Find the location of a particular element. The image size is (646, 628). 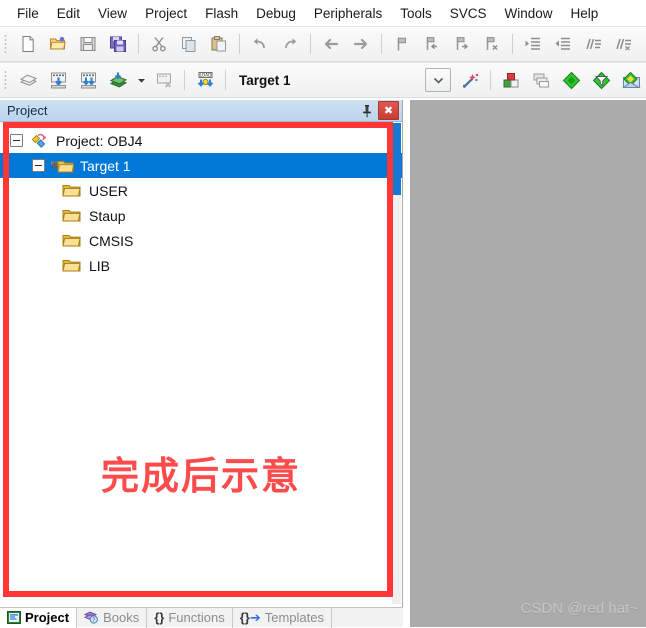

cut-icon is located at coordinates (159, 44).